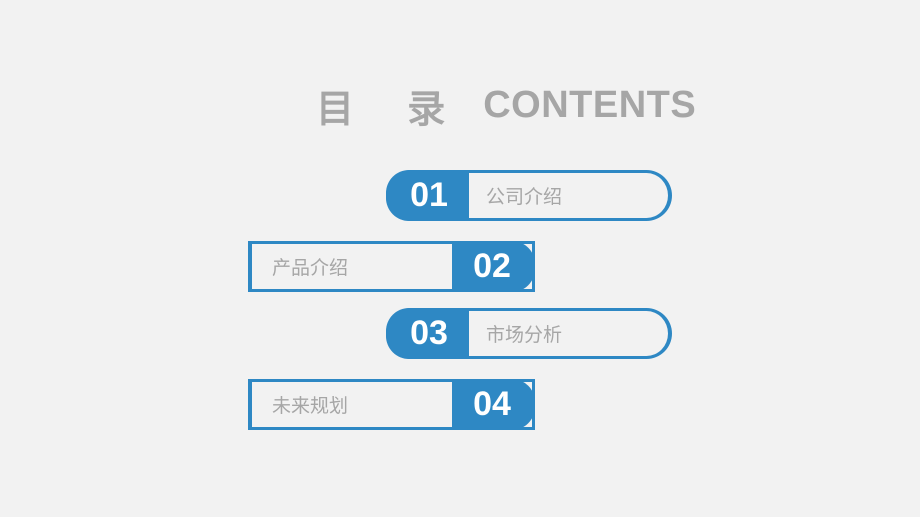  I want to click on title-english: CONTENTS, so click(590, 105).